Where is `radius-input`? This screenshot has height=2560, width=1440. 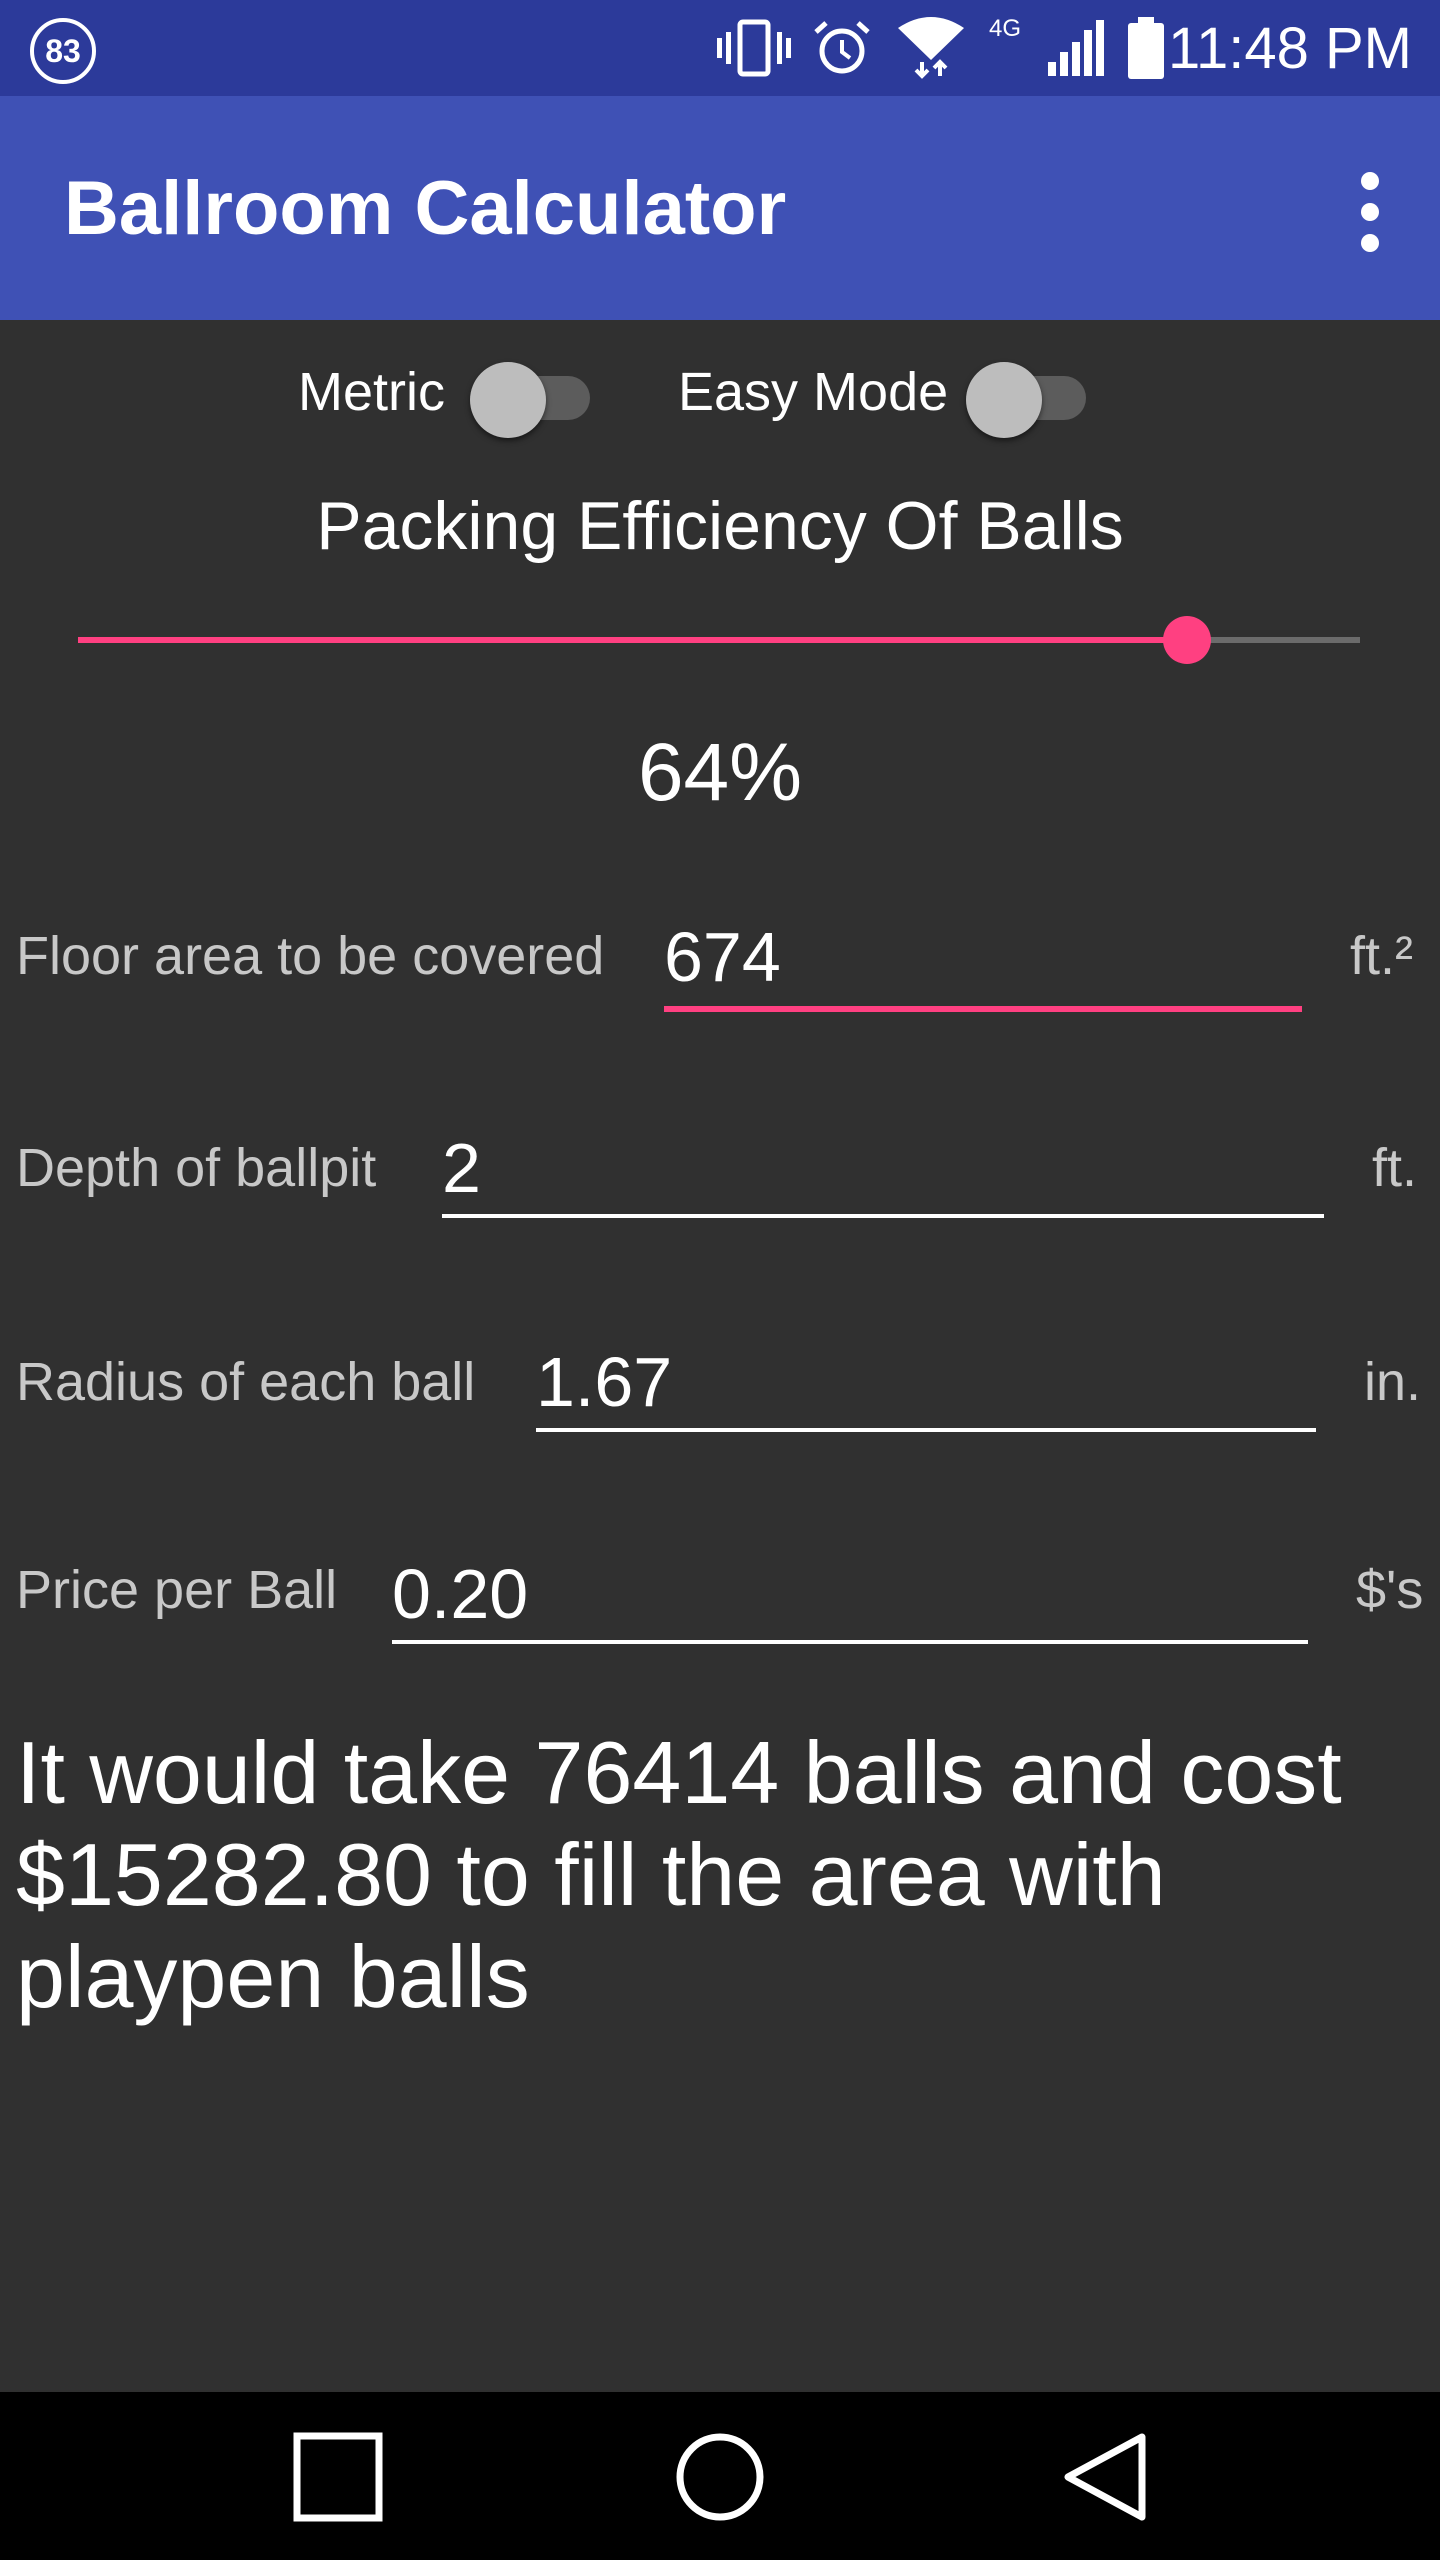 radius-input is located at coordinates (926, 1384).